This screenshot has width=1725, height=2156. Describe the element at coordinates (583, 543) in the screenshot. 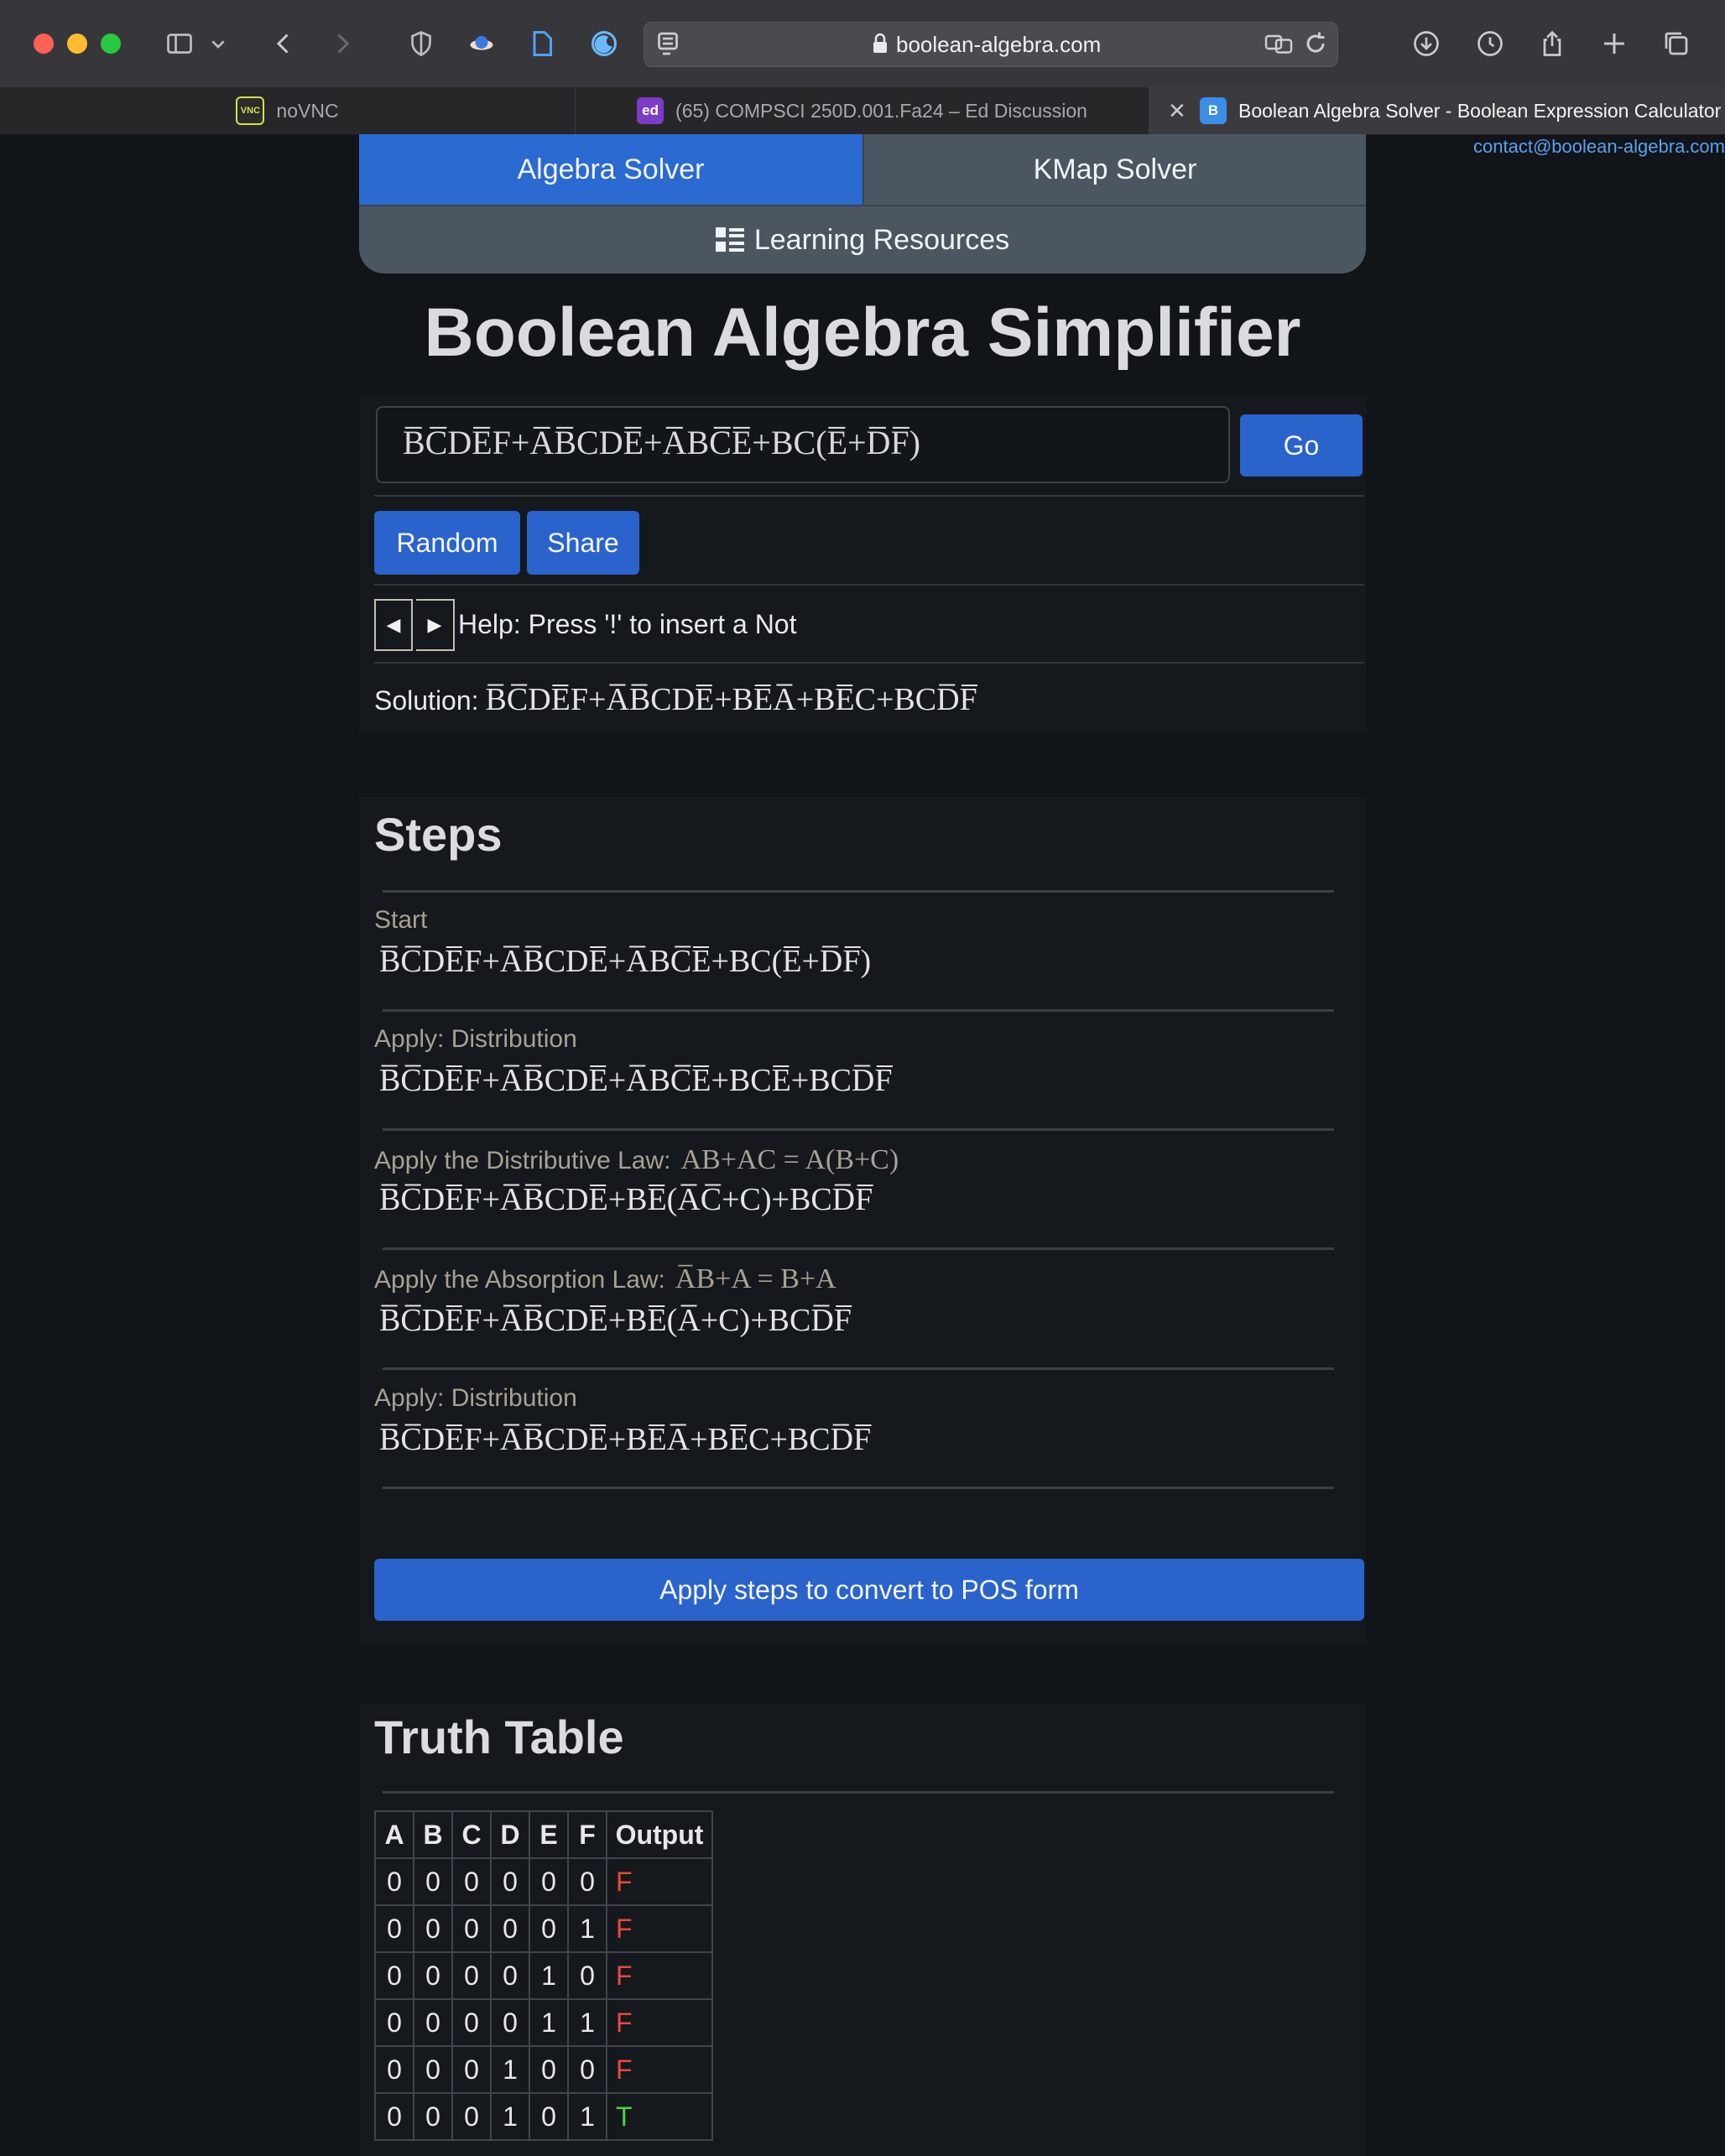

I see `share-button: Share` at that location.